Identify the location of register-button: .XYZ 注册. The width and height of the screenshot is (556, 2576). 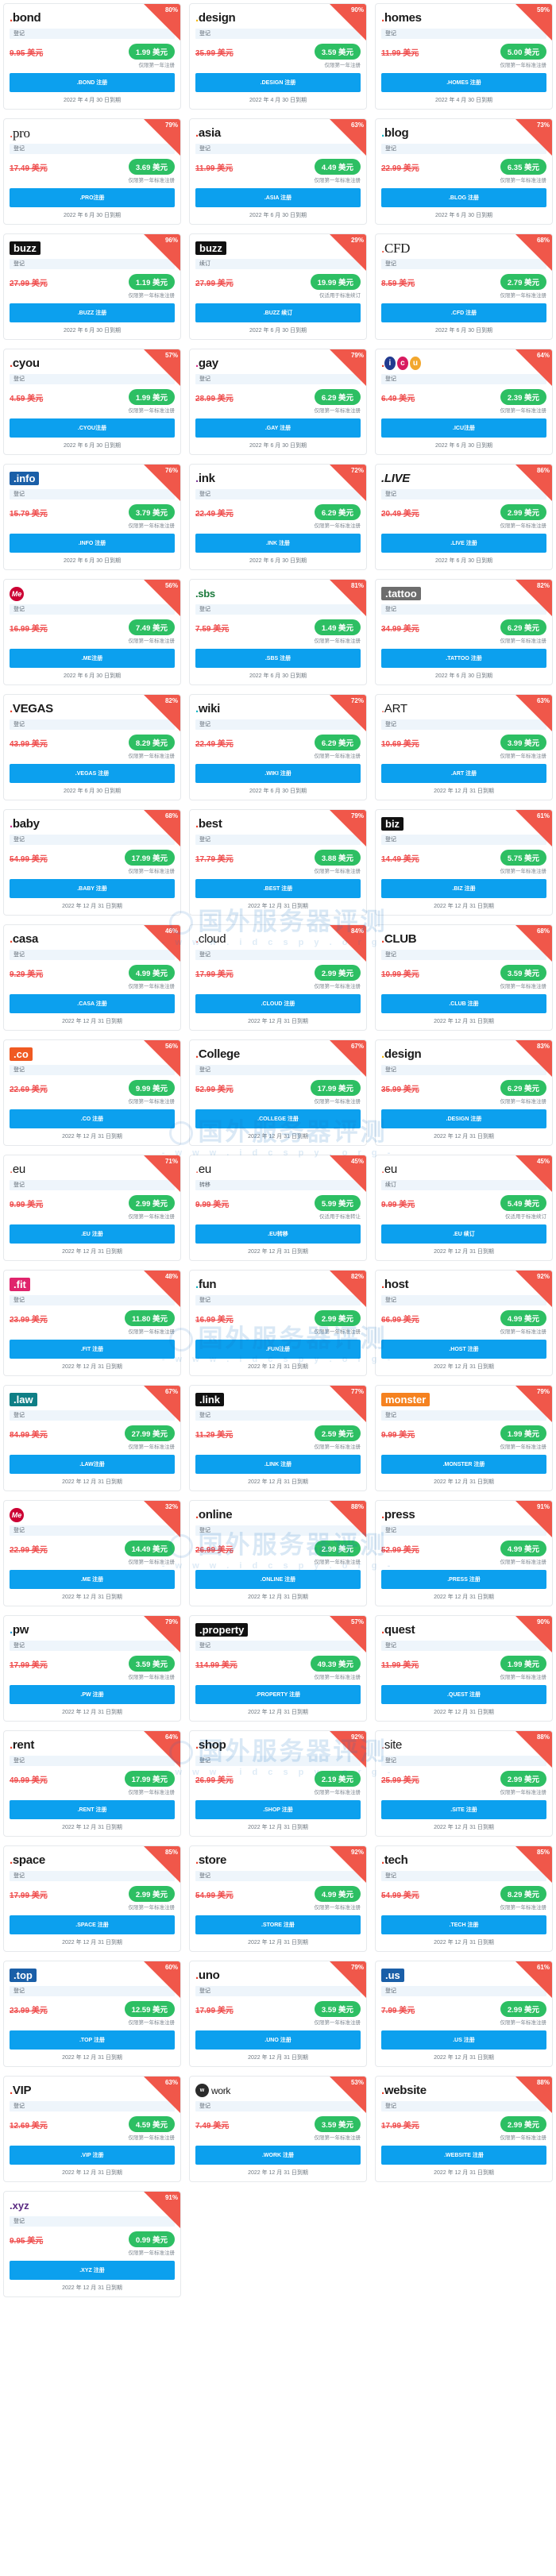
(92, 2270).